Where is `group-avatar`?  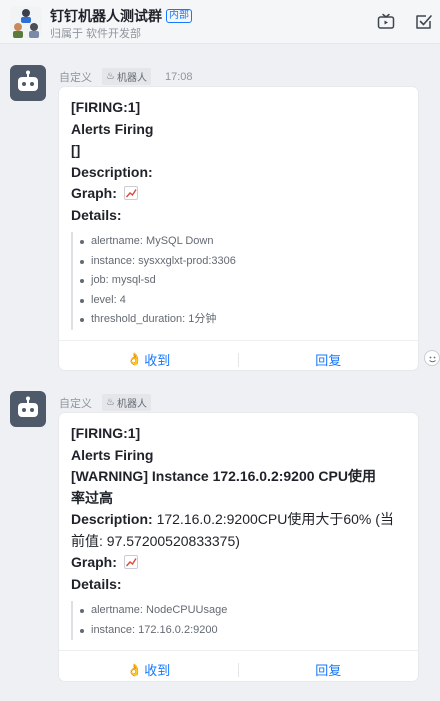 group-avatar is located at coordinates (26, 22).